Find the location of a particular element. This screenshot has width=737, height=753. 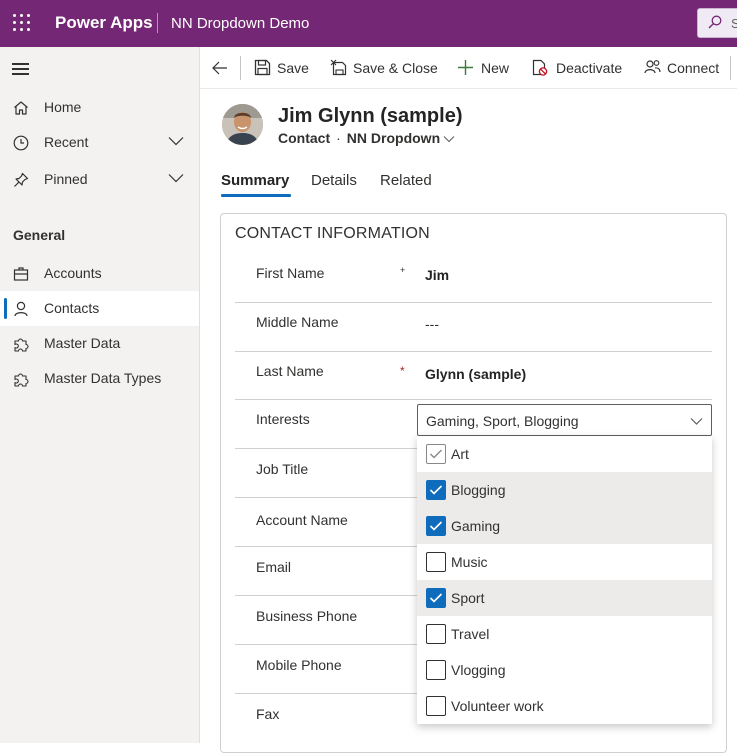

record-subtitle: Contact · NN Dropdown is located at coordinates (366, 138).